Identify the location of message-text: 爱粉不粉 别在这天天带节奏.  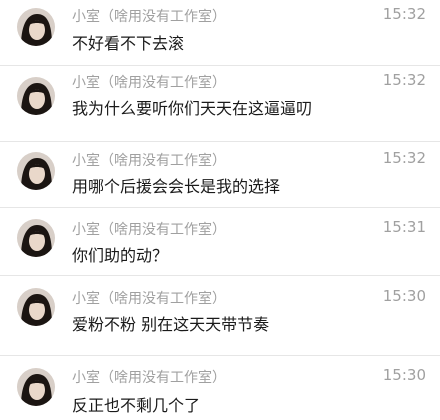
(171, 324).